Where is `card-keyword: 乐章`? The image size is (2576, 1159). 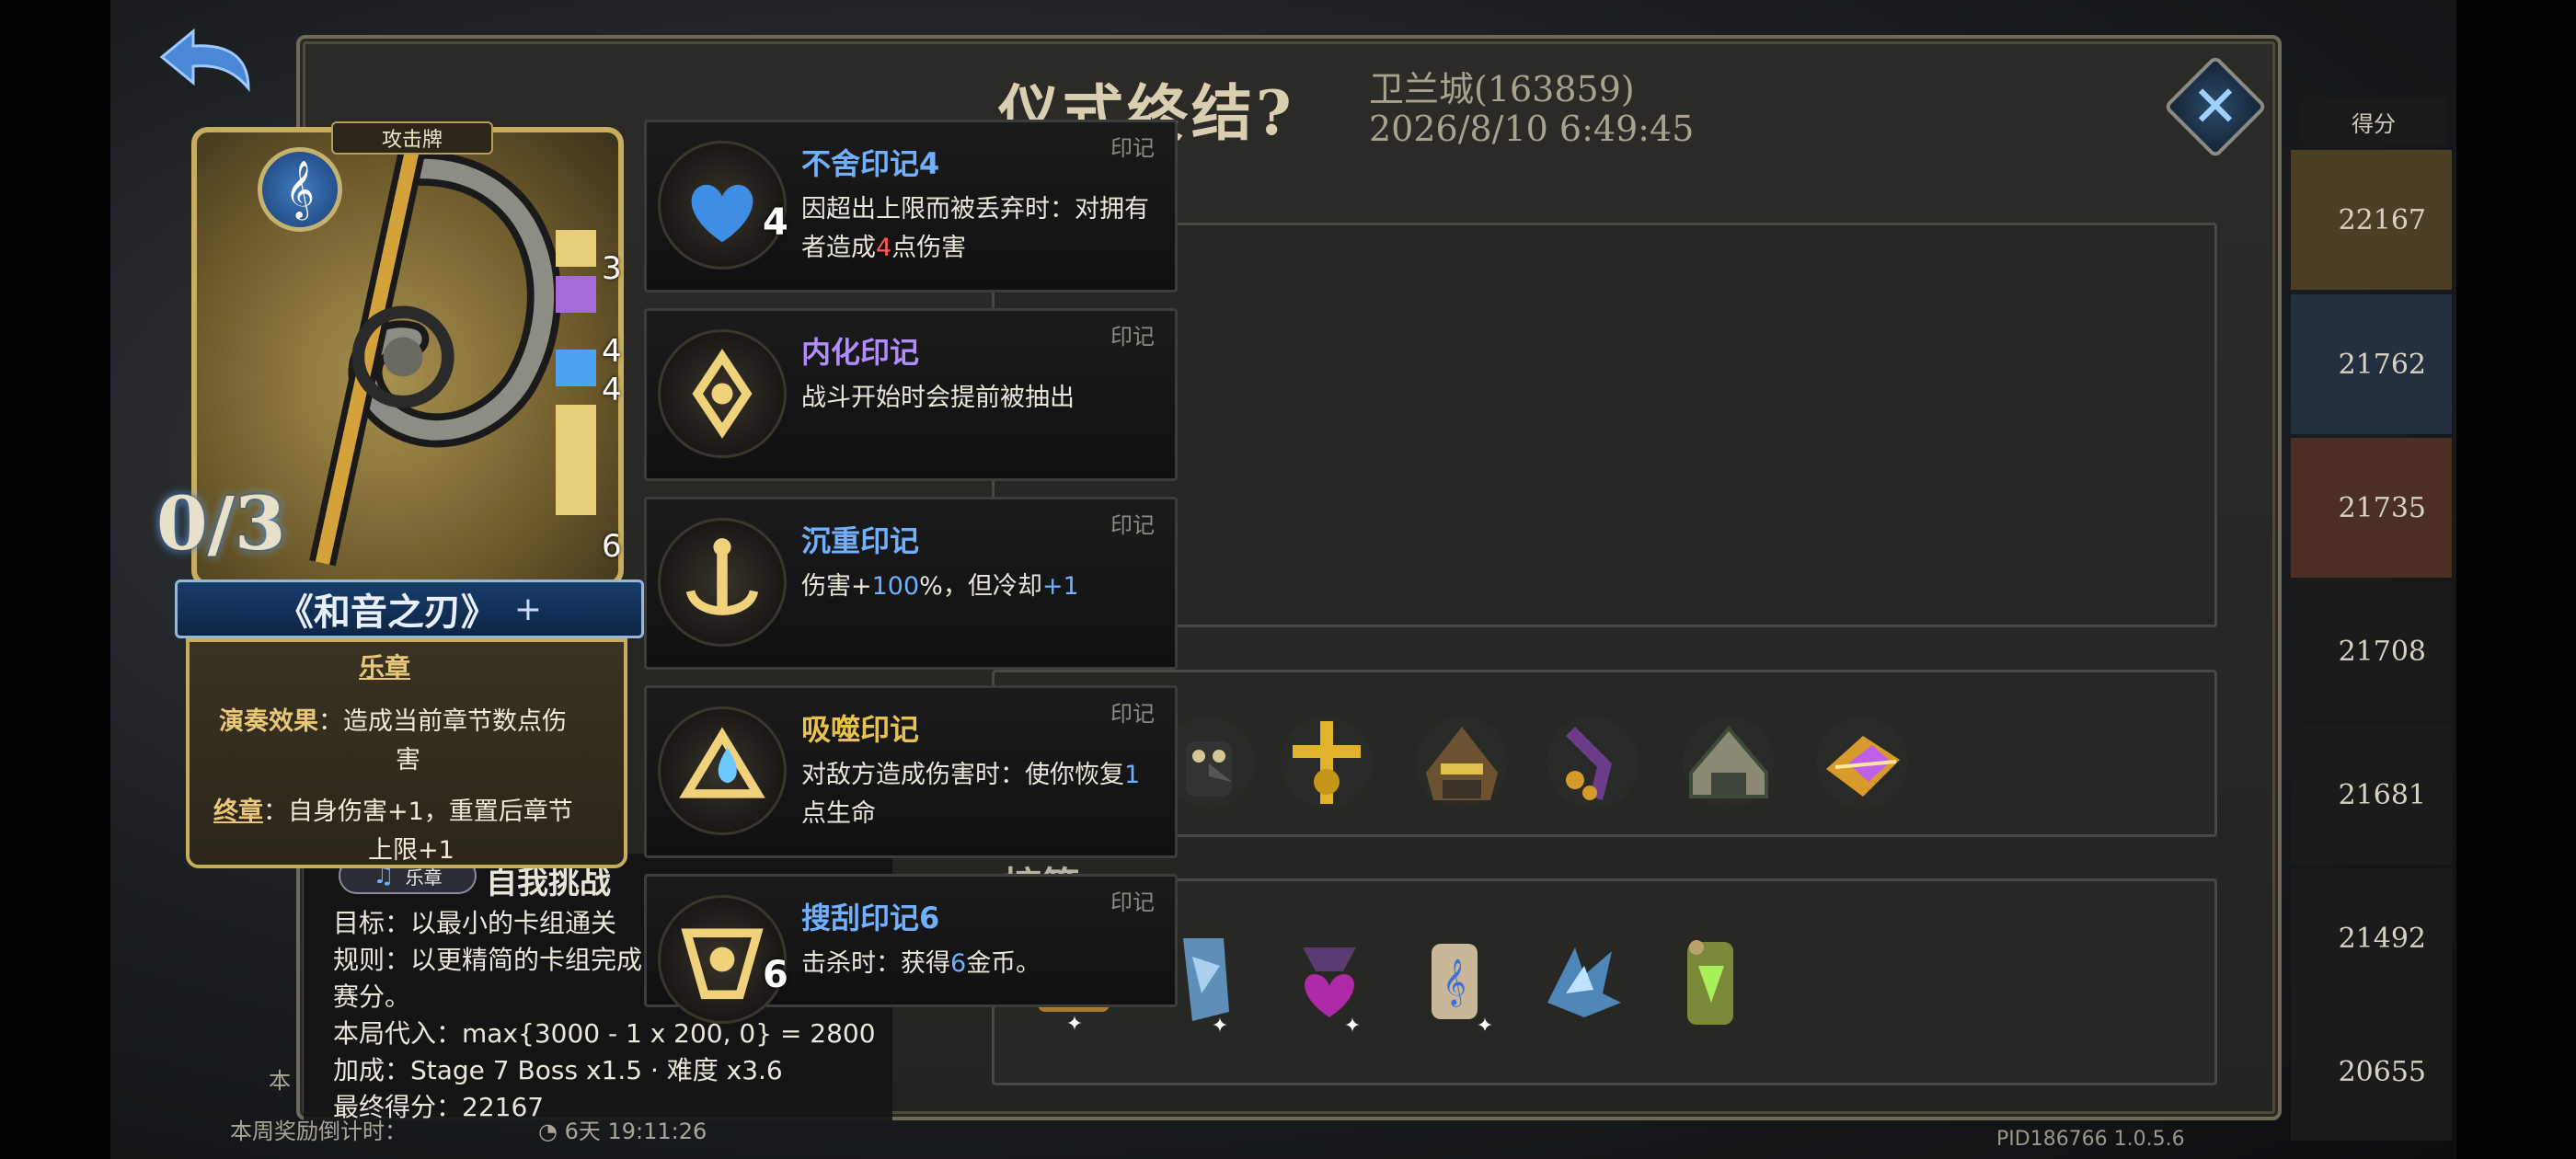
card-keyword: 乐章 is located at coordinates (384, 666).